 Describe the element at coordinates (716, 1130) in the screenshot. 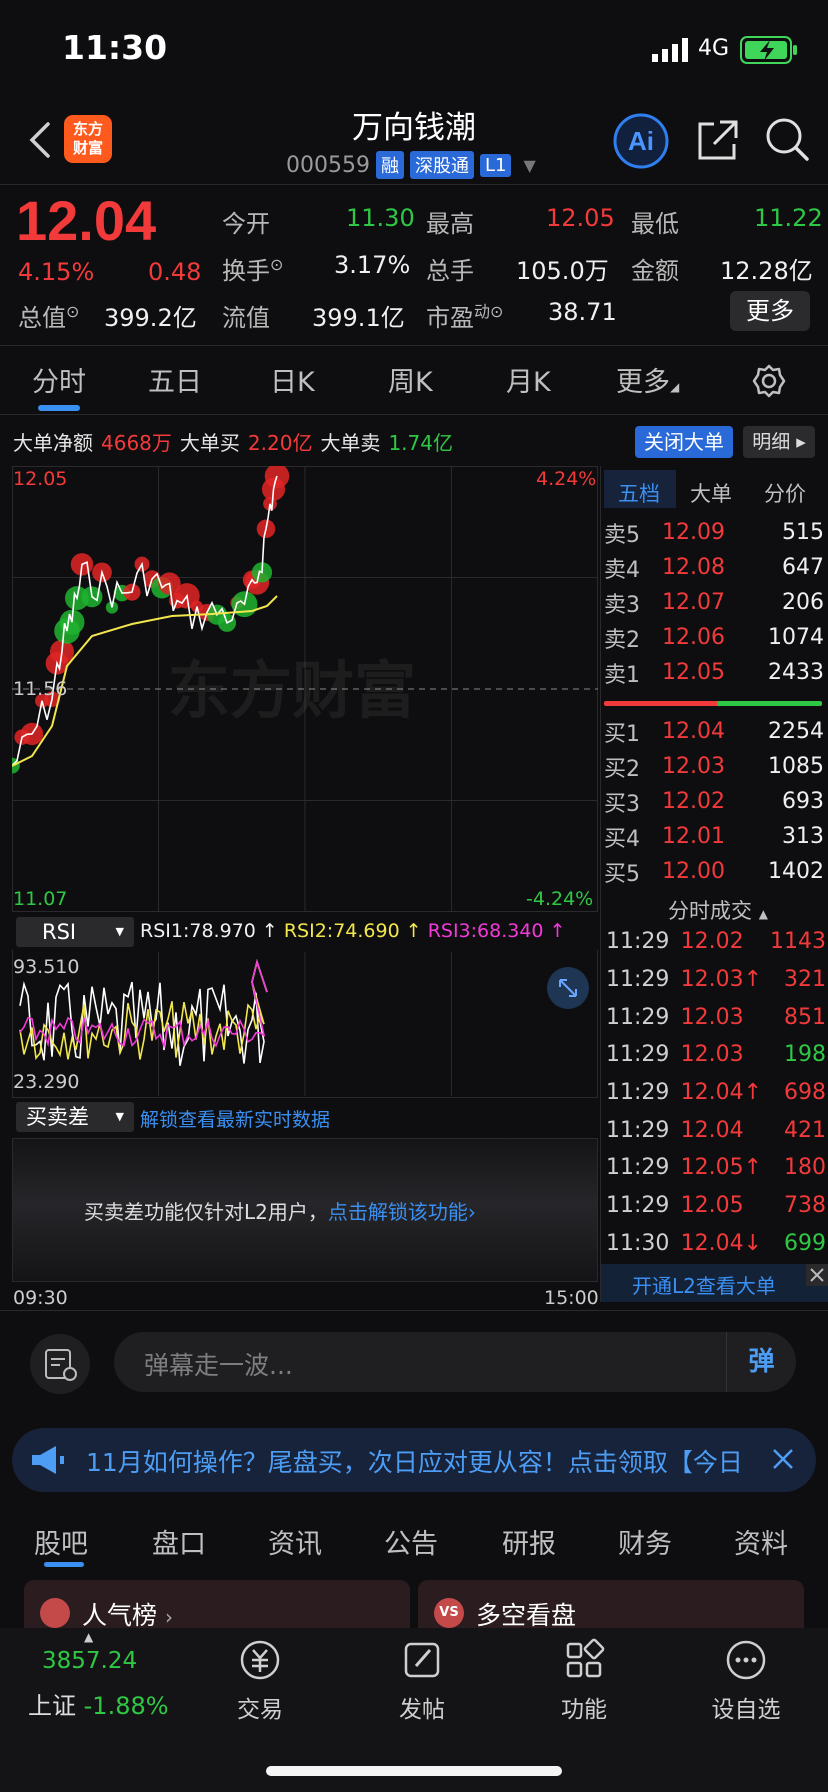

I see `trade-row: 11:29 12.04 421` at that location.